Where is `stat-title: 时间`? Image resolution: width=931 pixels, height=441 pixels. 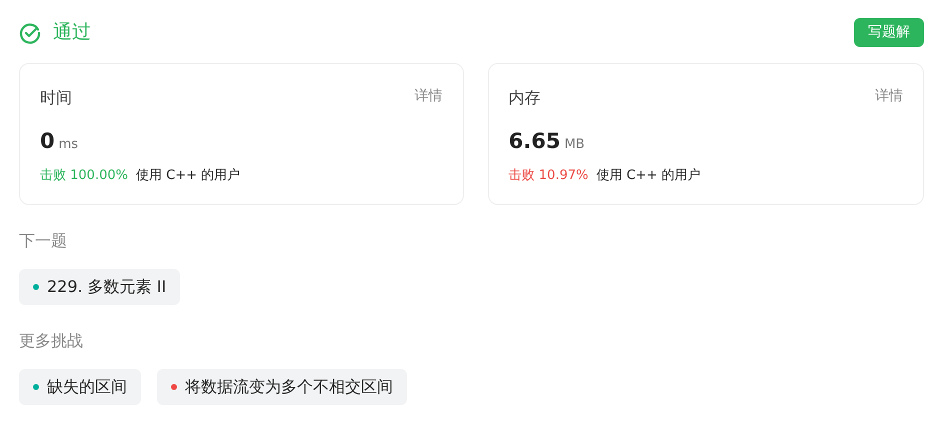 stat-title: 时间 is located at coordinates (56, 98).